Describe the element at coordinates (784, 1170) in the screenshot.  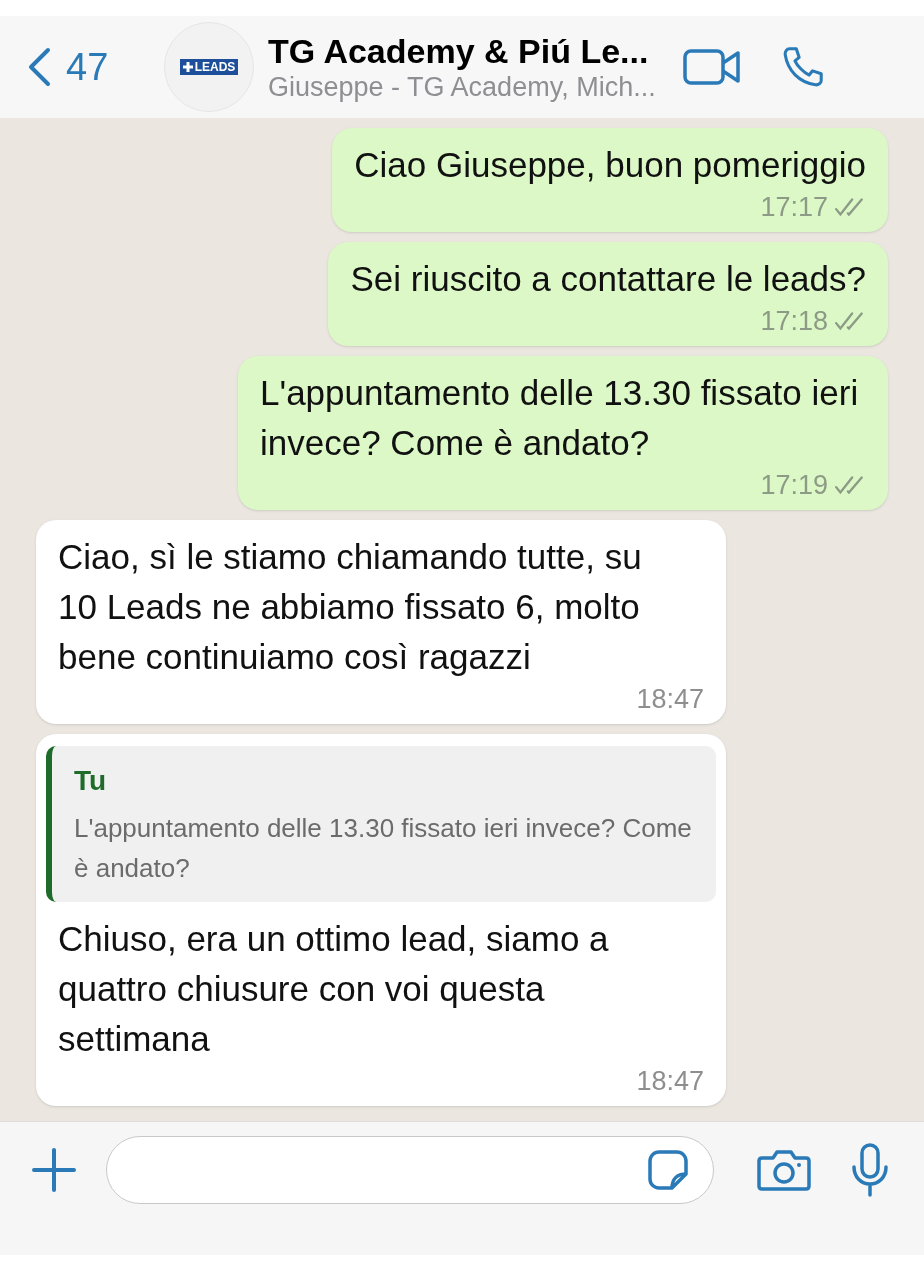
I see `camera-icon` at that location.